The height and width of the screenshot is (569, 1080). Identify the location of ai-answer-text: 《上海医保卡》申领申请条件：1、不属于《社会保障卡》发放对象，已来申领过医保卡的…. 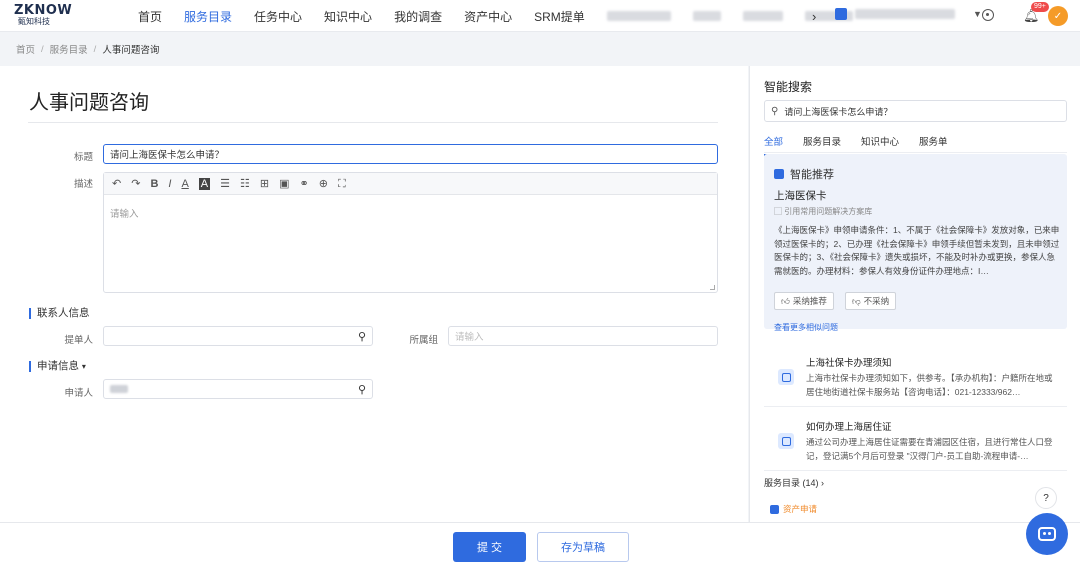
(917, 250).